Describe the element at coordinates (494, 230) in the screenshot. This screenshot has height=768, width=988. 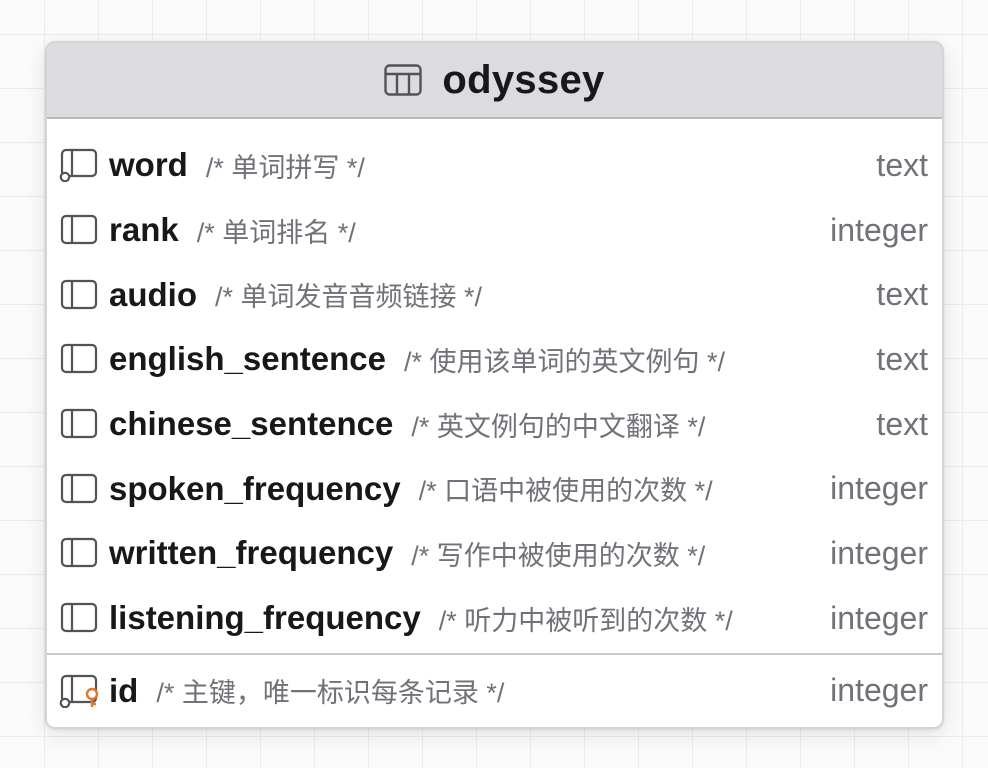
I see `column-row: rank /* 单词排名 */ integer` at that location.